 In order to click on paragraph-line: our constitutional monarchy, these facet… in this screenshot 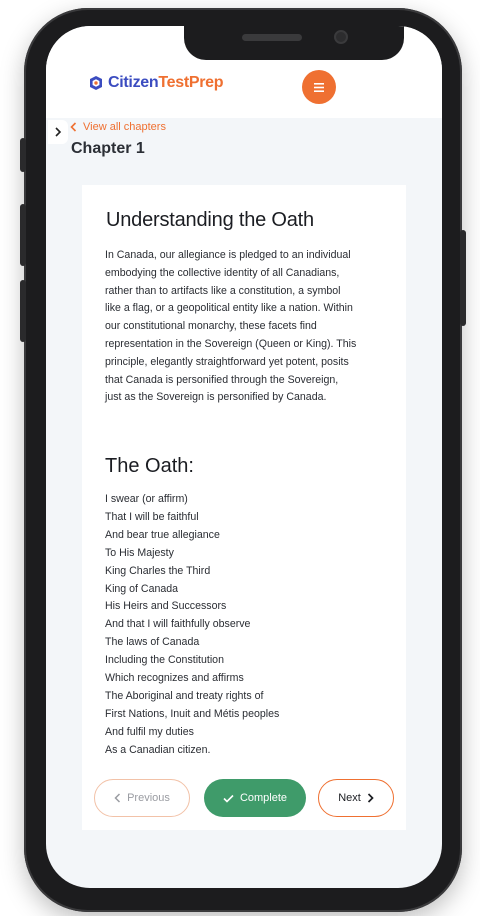, I will do `click(211, 326)`.